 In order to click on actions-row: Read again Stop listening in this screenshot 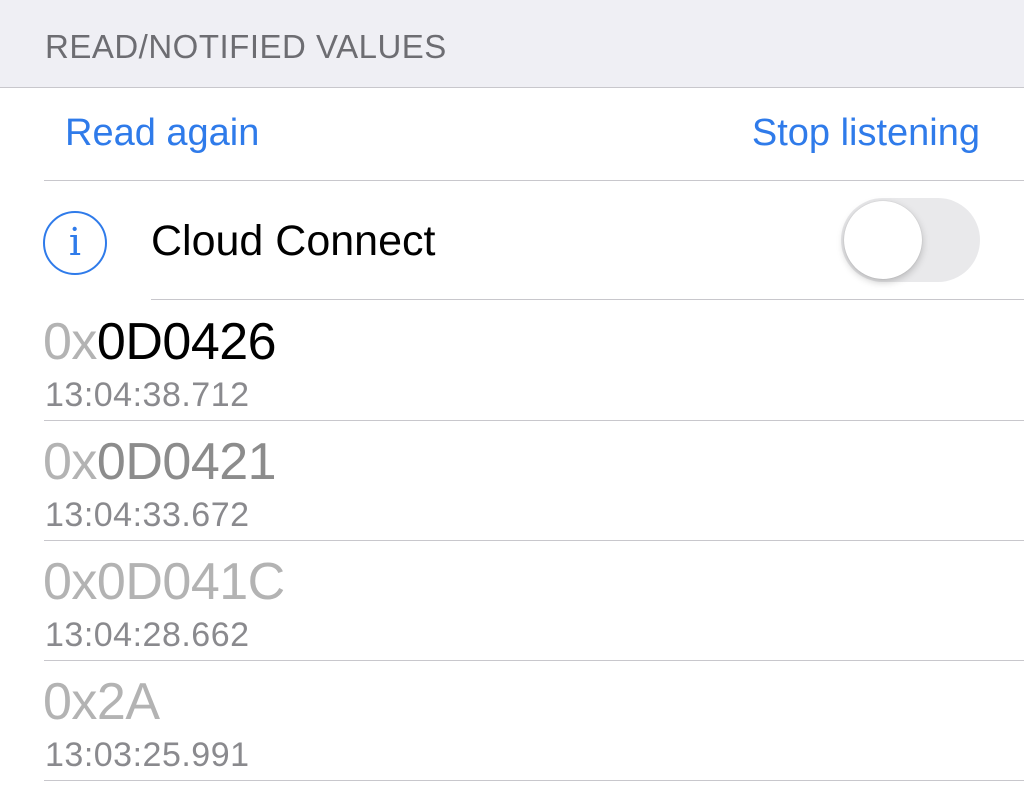, I will do `click(512, 134)`.